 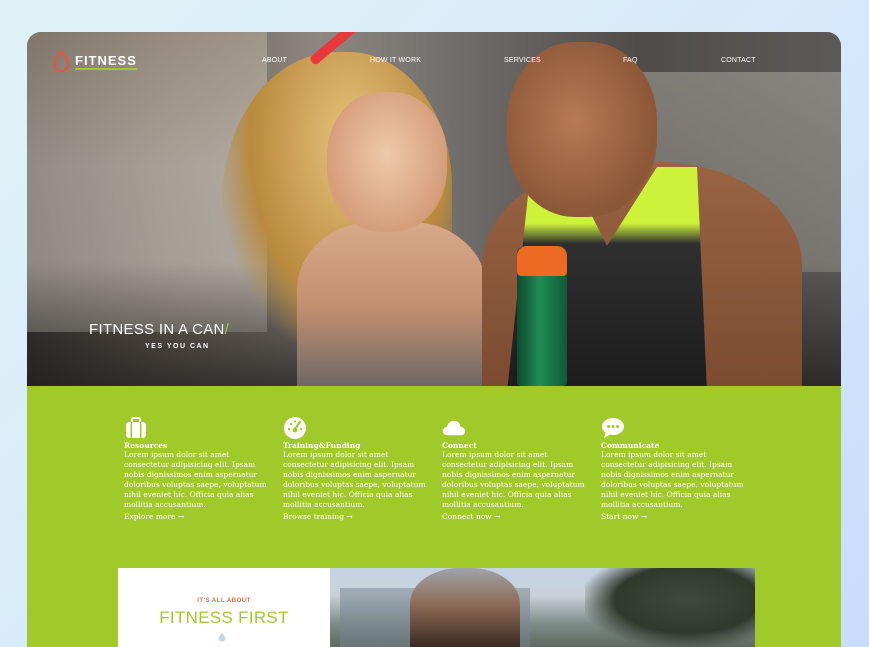 I want to click on hero-headline-text: FITNESS IN A CAN, so click(x=157, y=329).